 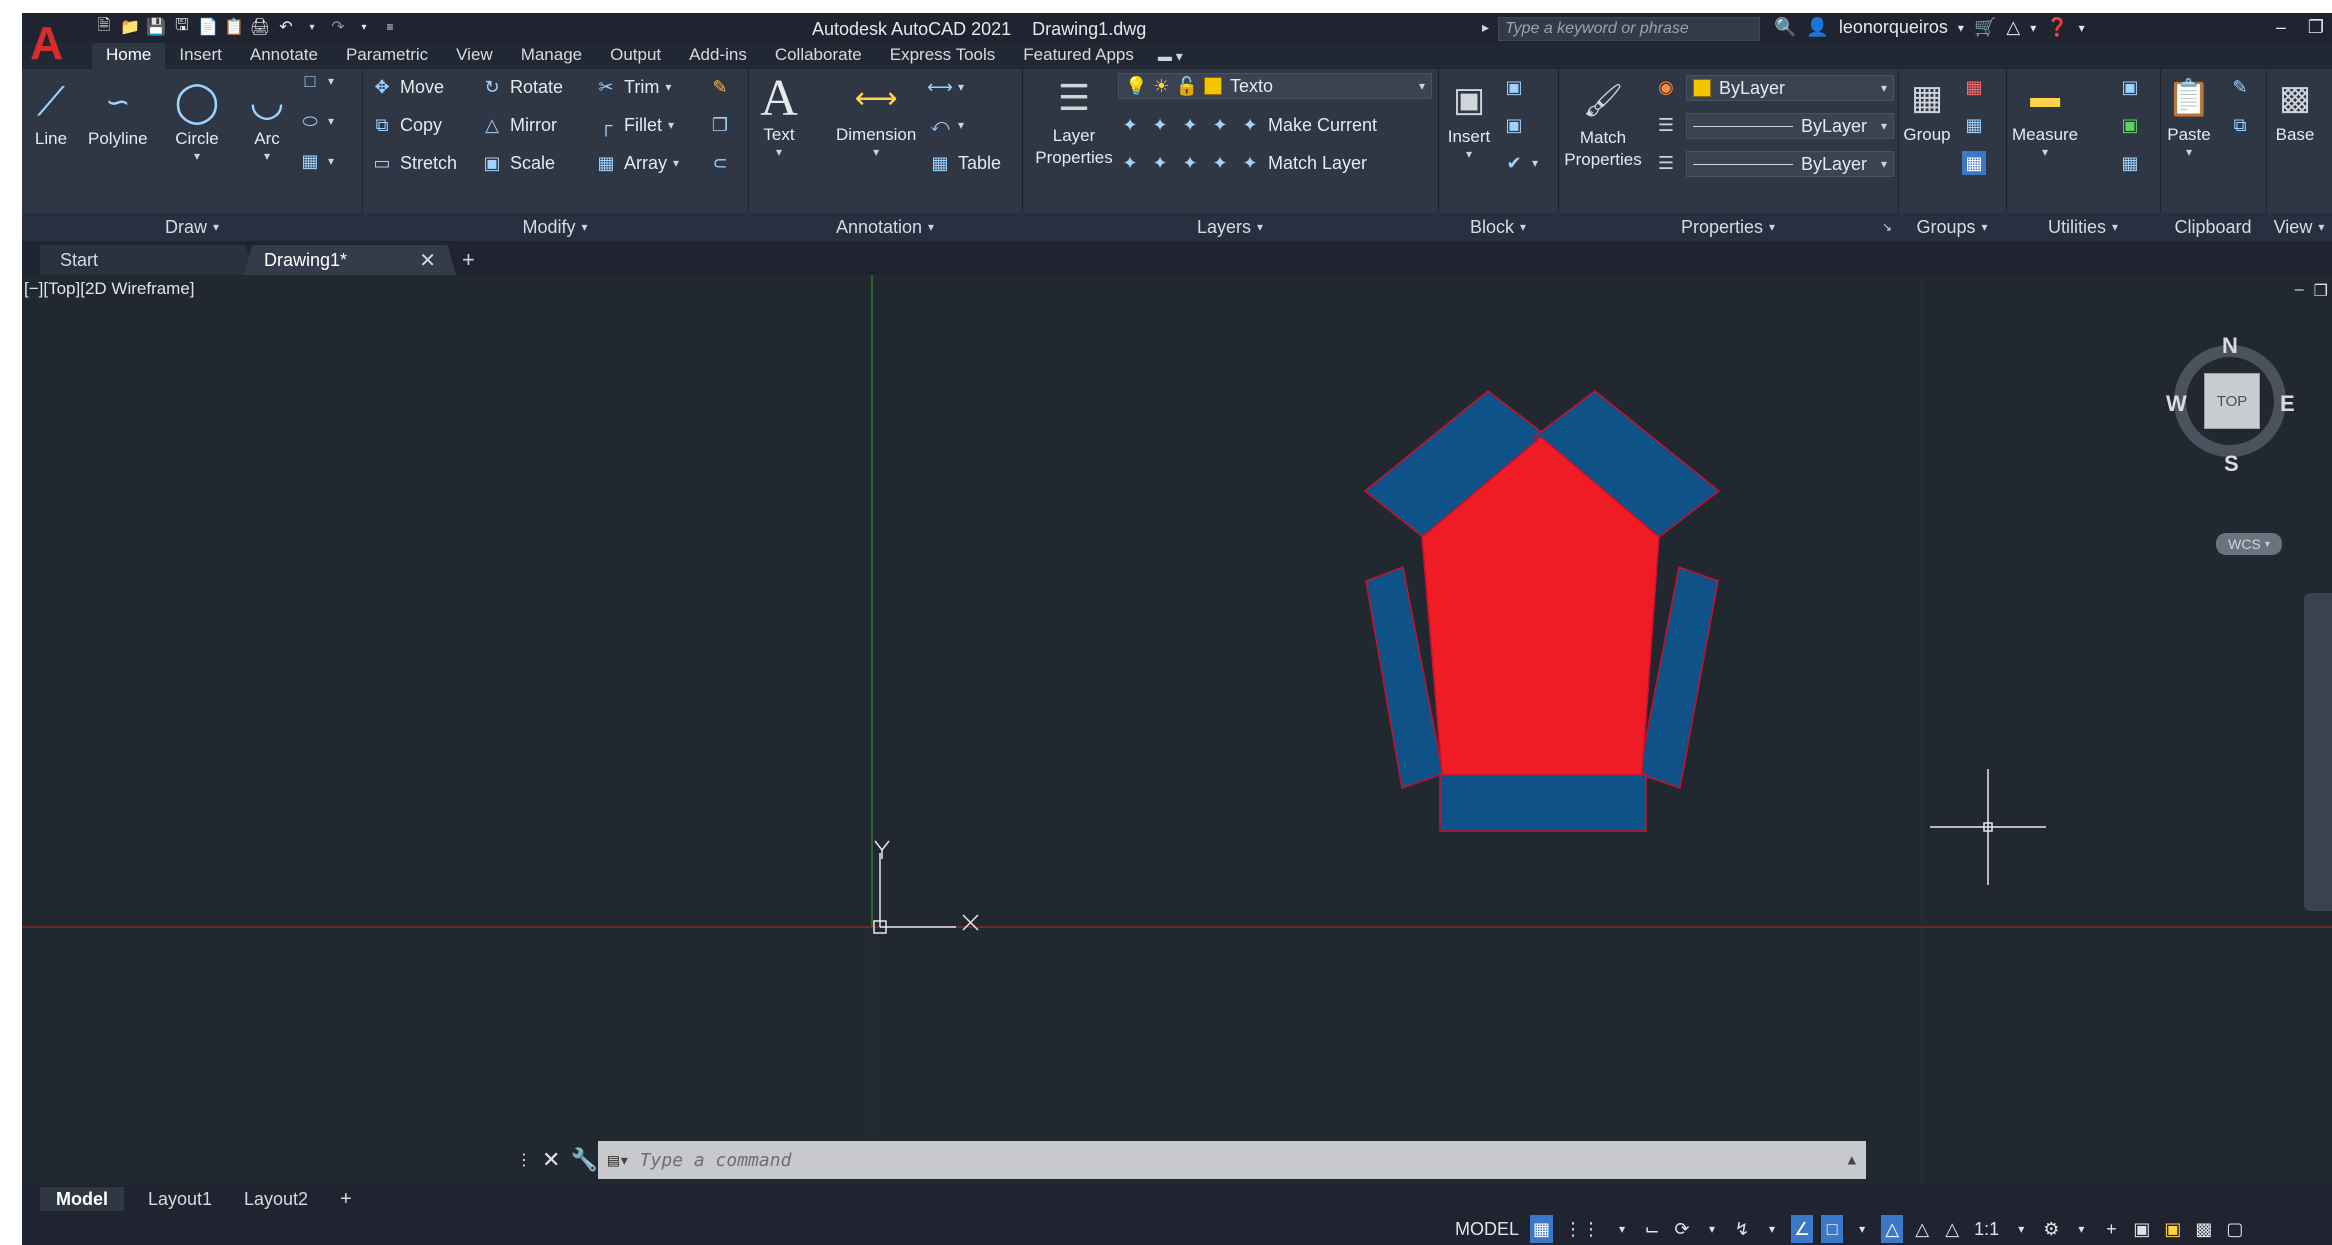 I want to click on cut-tool: ✎, so click(x=2240, y=87).